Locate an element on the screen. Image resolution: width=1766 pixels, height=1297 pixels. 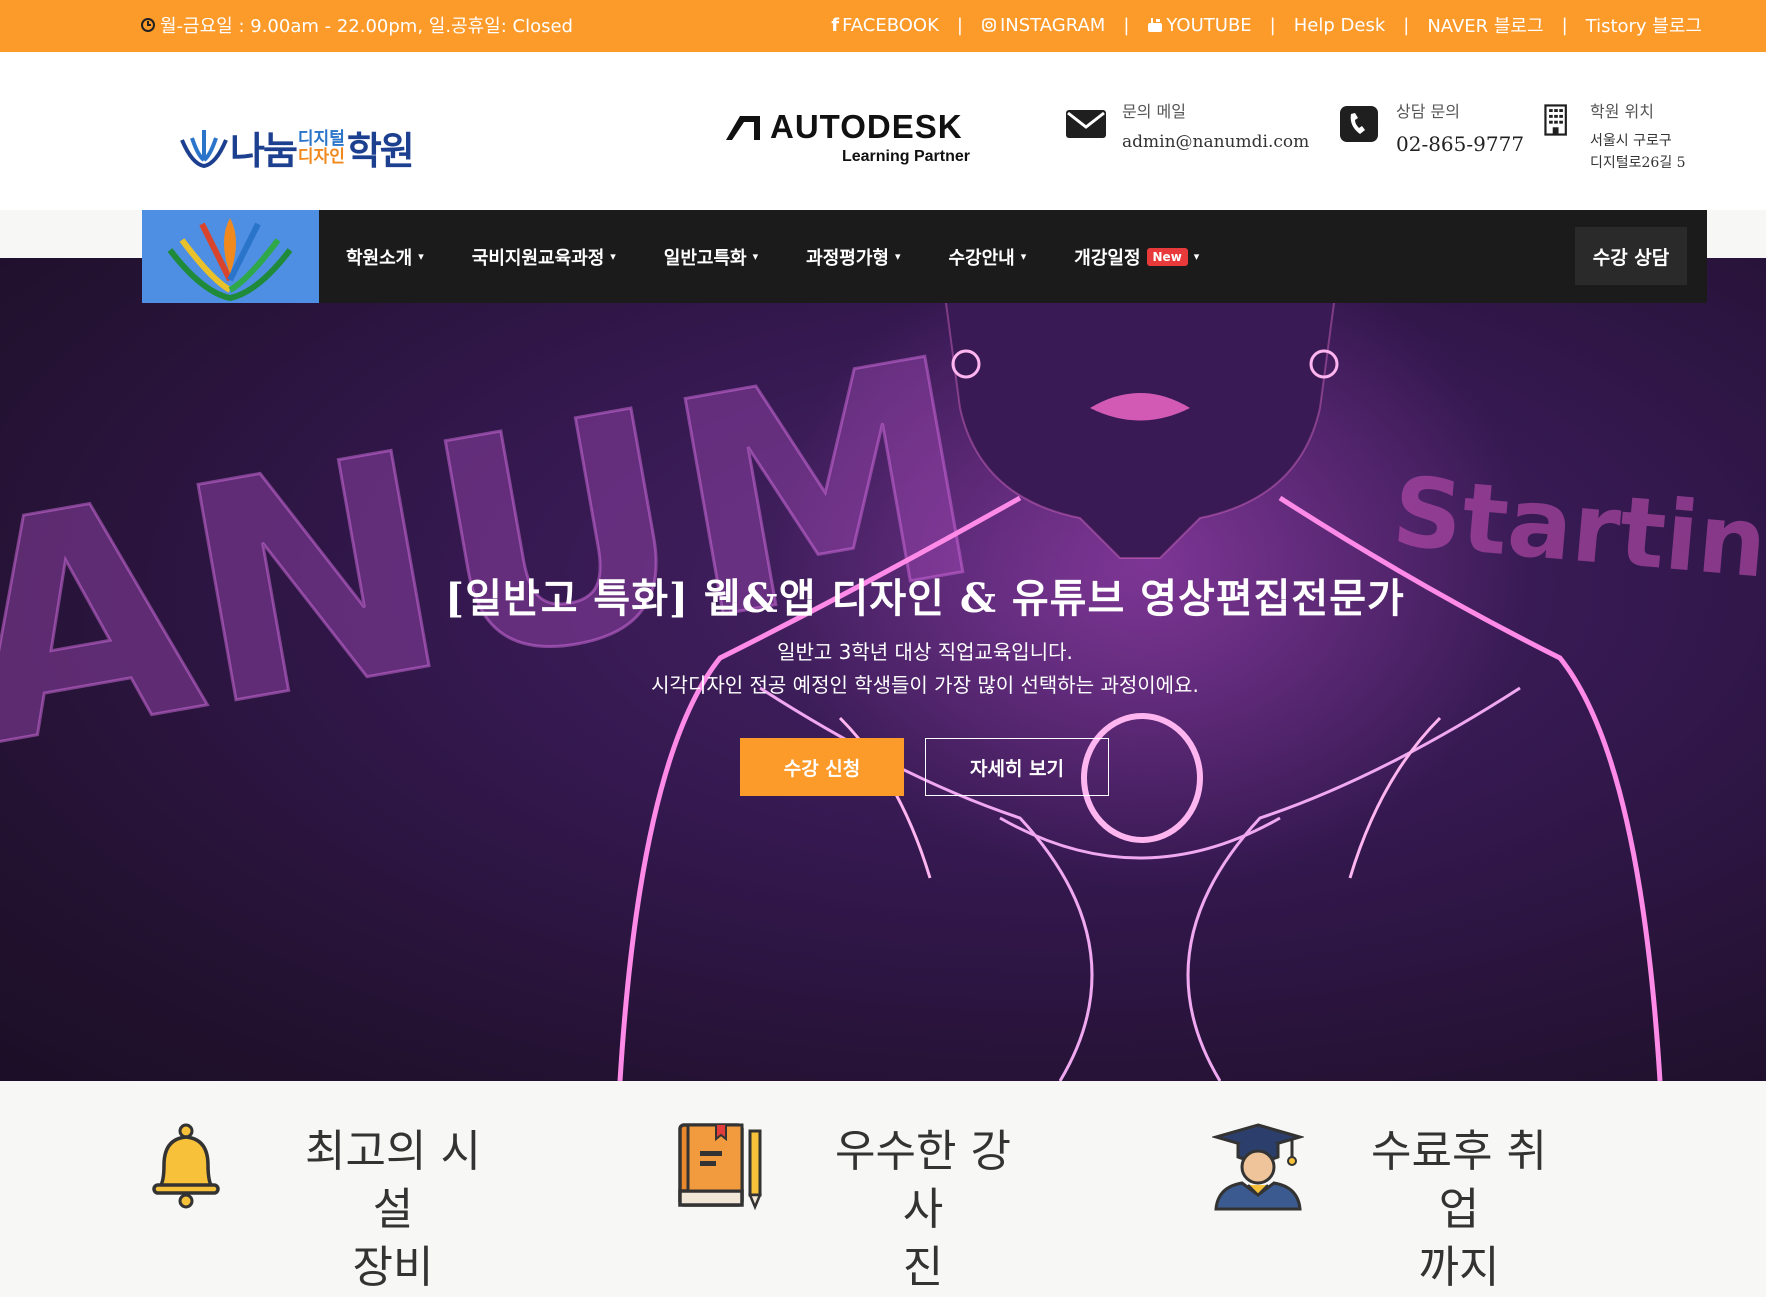
instagram-link: INSTAGRAM is located at coordinates (1043, 25).